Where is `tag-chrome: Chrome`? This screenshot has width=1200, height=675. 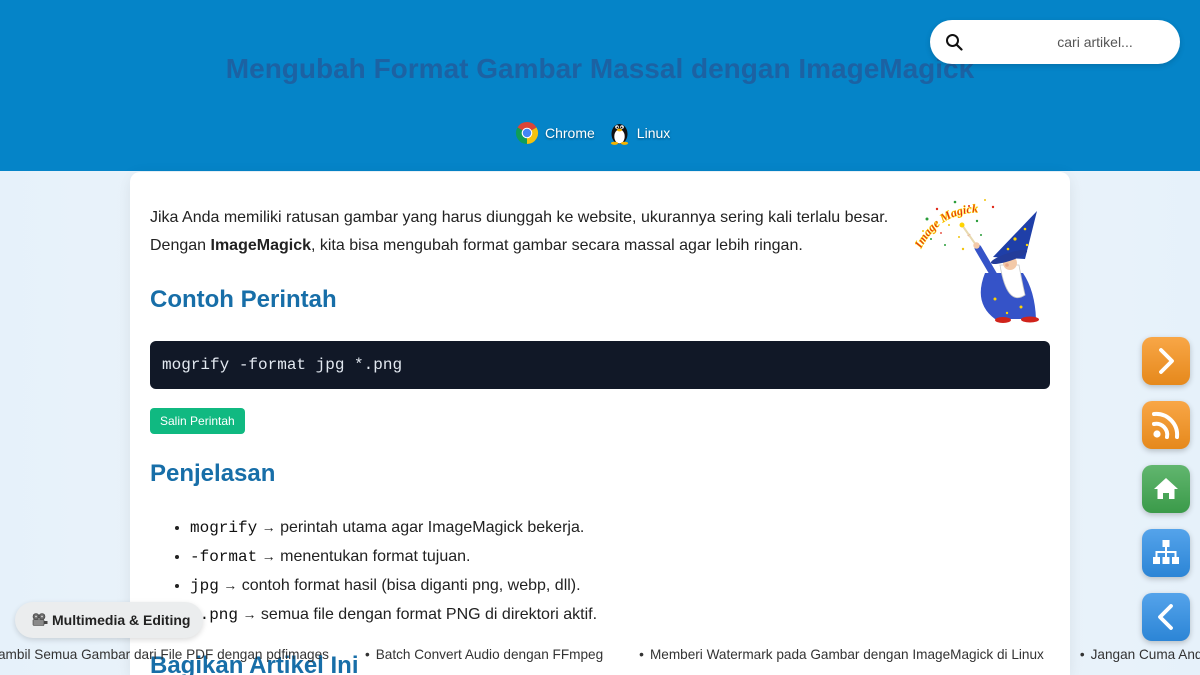 tag-chrome: Chrome is located at coordinates (555, 133).